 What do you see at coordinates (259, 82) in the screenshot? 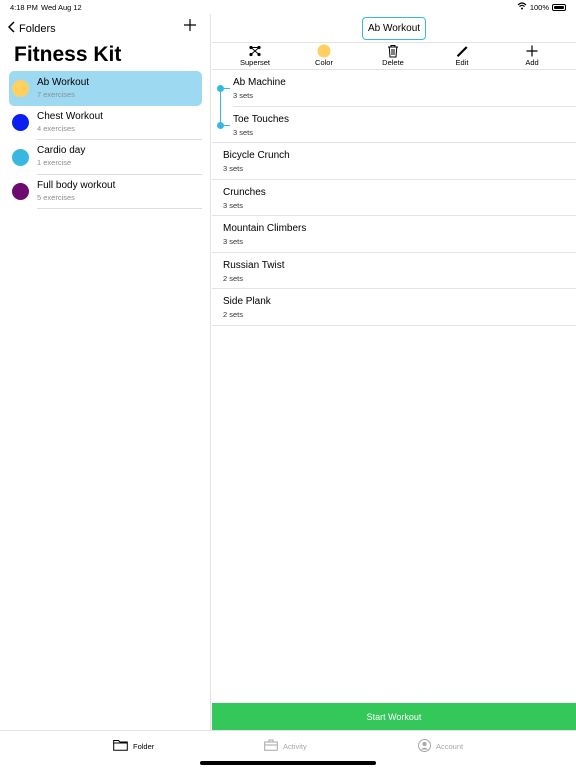
I see `exercise-name: Ab Machine` at bounding box center [259, 82].